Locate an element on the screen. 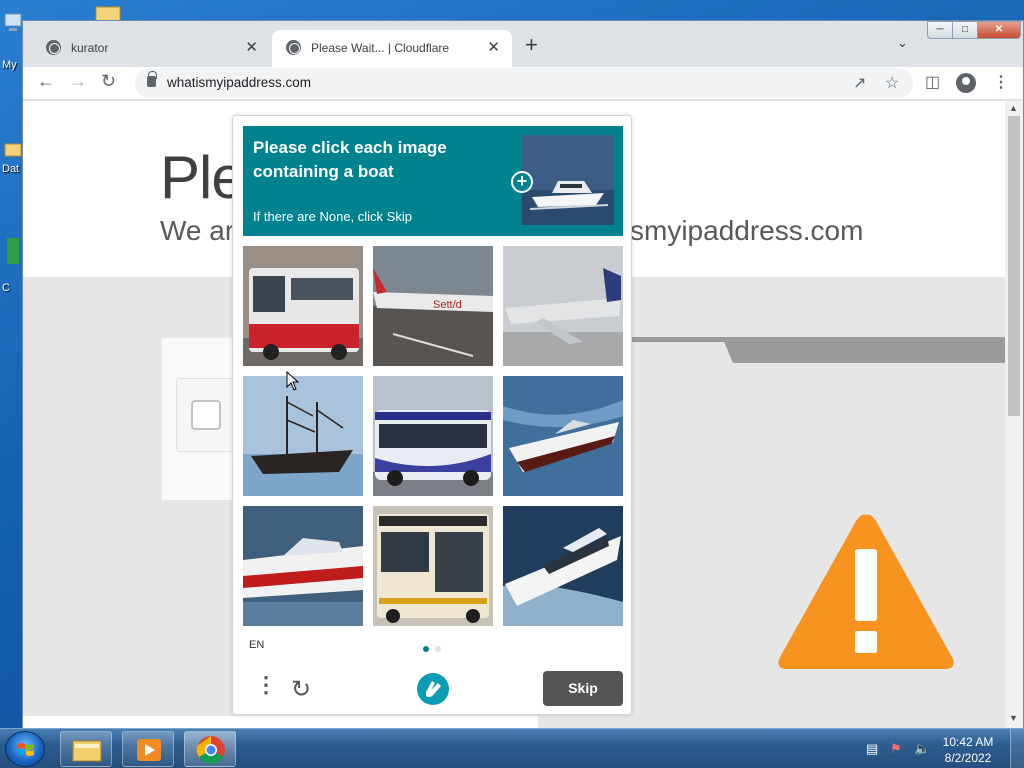 This screenshot has height=768, width=1024. clock-time: 10:42 AM is located at coordinates (968, 742).